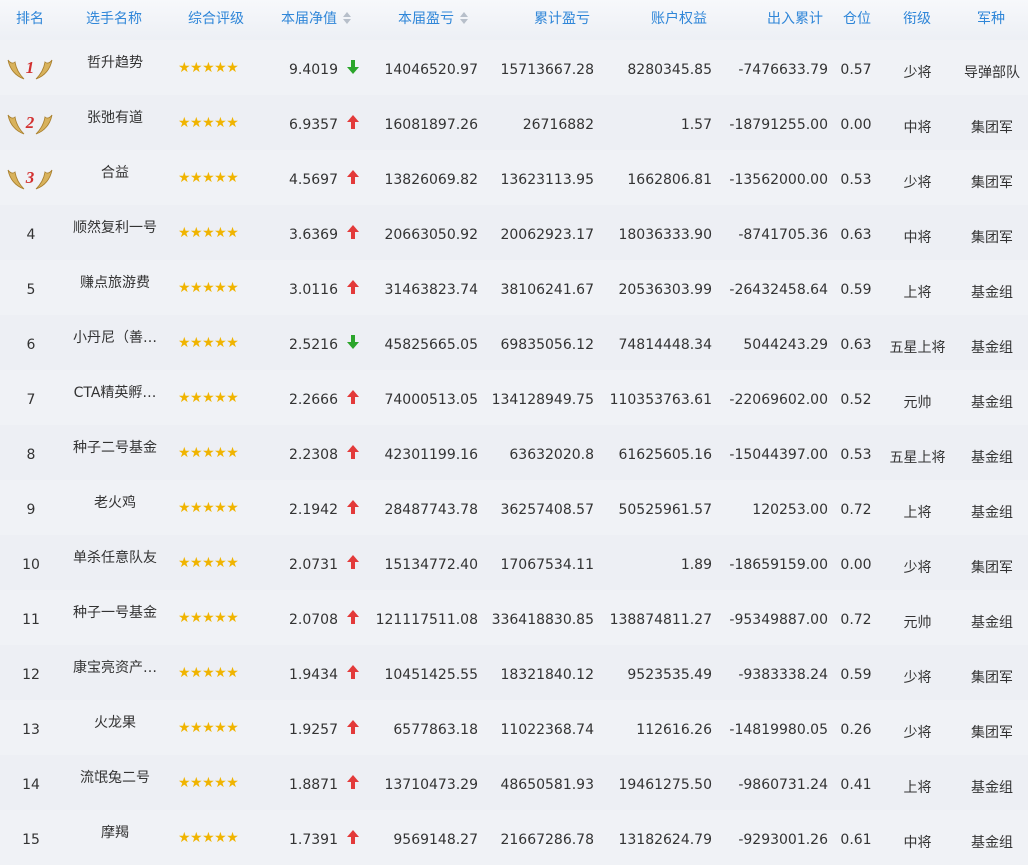 This screenshot has height=865, width=1028. I want to click on player-name-link: 顺然复利一号, so click(115, 227).